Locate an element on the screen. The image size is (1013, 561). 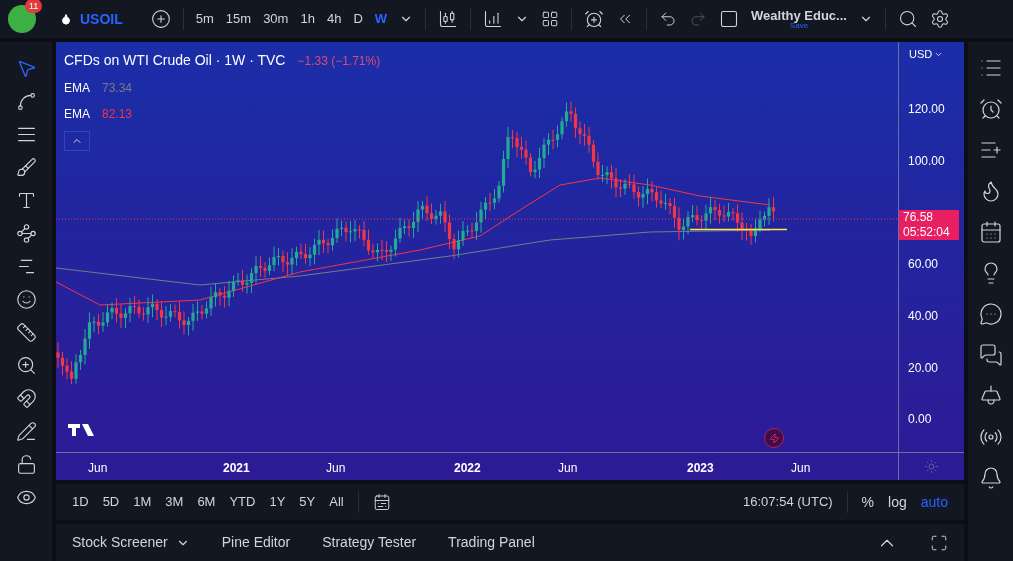
scale-toggle: % is located at coordinates (868, 502).